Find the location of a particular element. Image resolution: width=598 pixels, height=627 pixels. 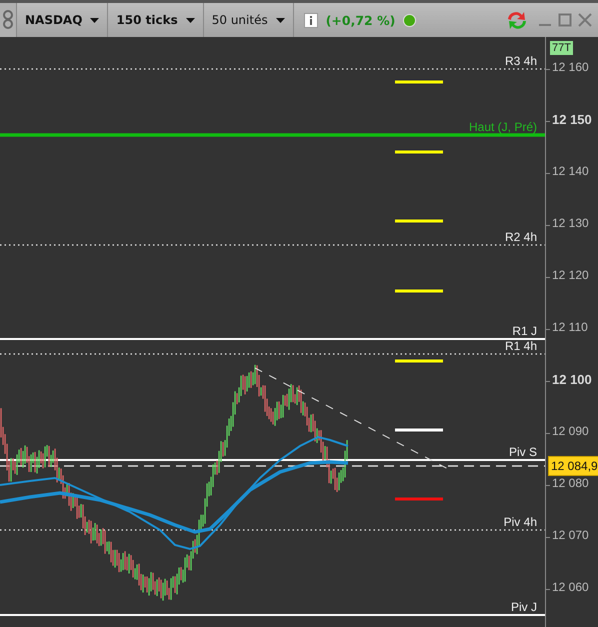

axis-label: 12 090 is located at coordinates (570, 431).